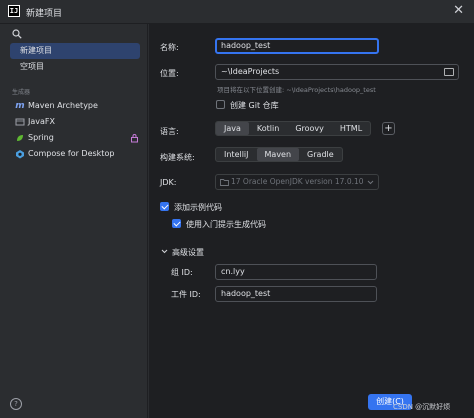 This screenshot has height=418, width=474. Describe the element at coordinates (177, 157) in the screenshot. I see `build-system-label: 构建系统:` at that location.